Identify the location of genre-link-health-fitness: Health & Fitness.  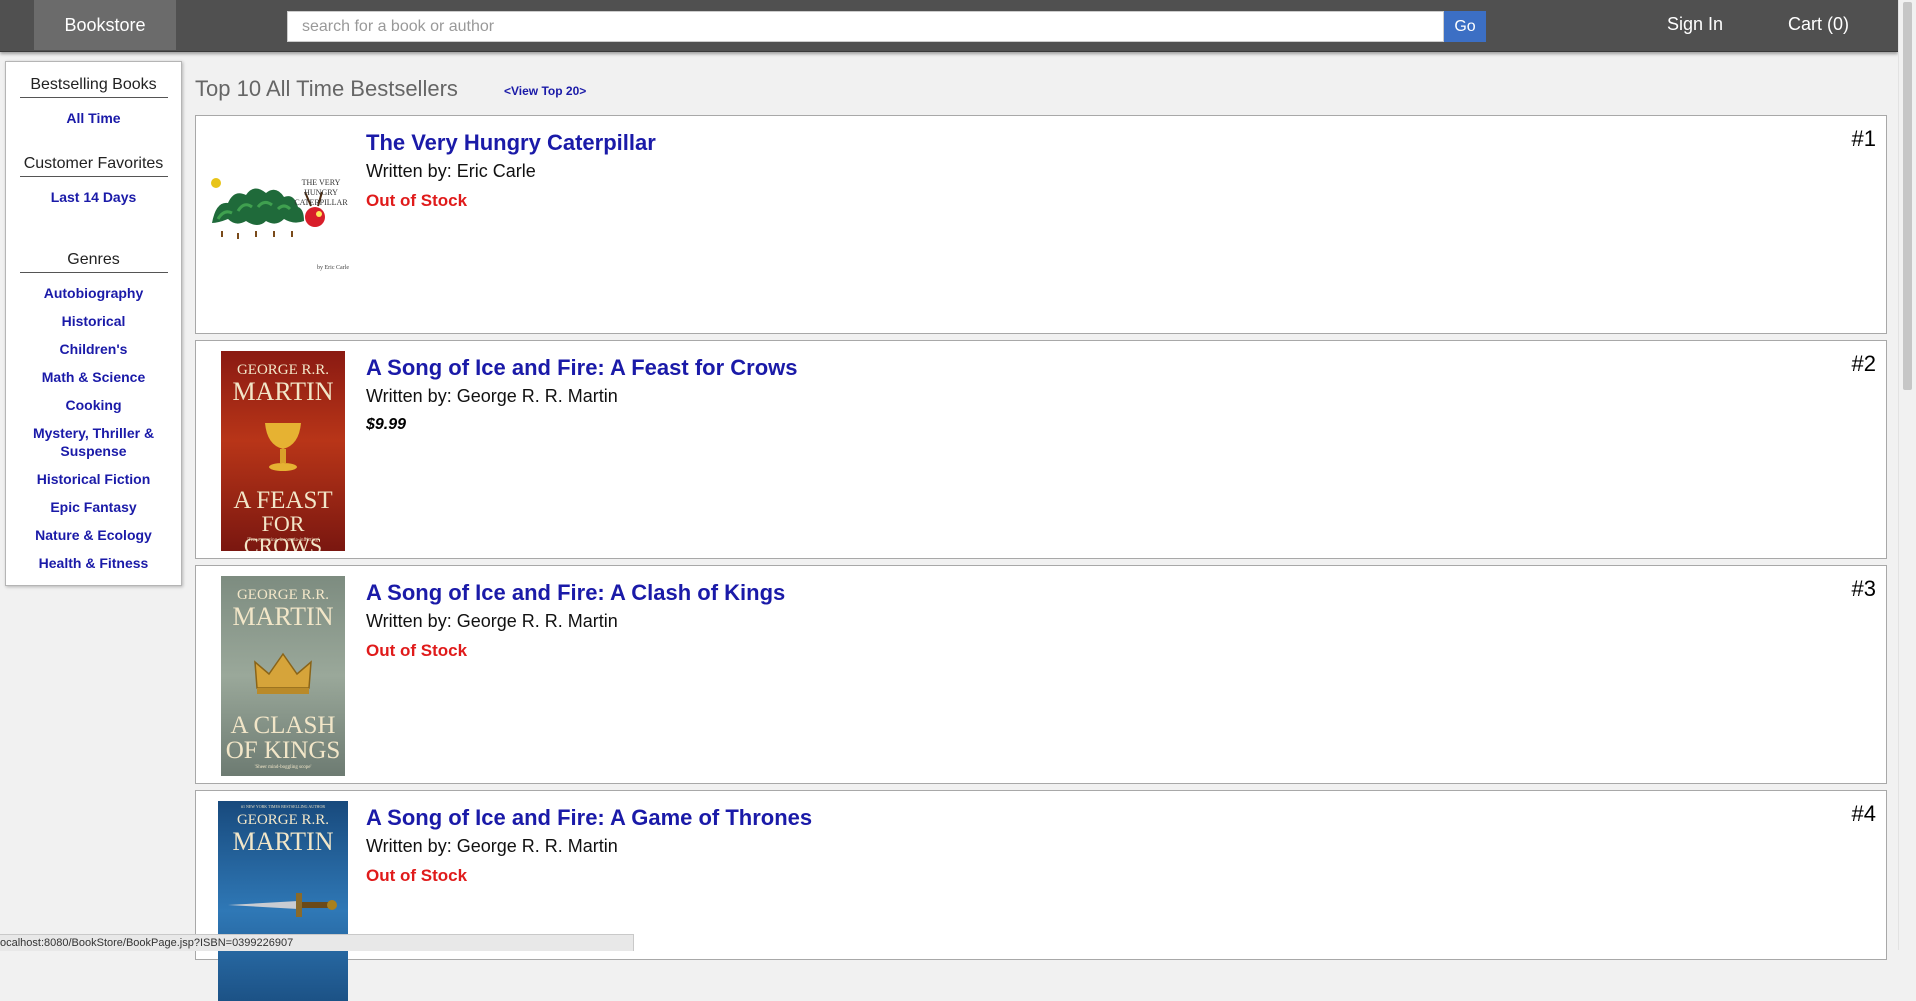
(94, 563).